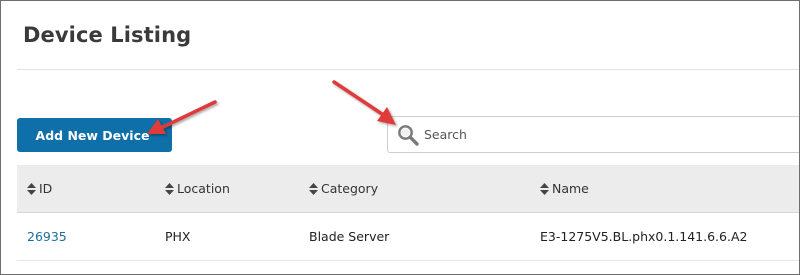 The image size is (800, 275). I want to click on search-input, so click(611, 134).